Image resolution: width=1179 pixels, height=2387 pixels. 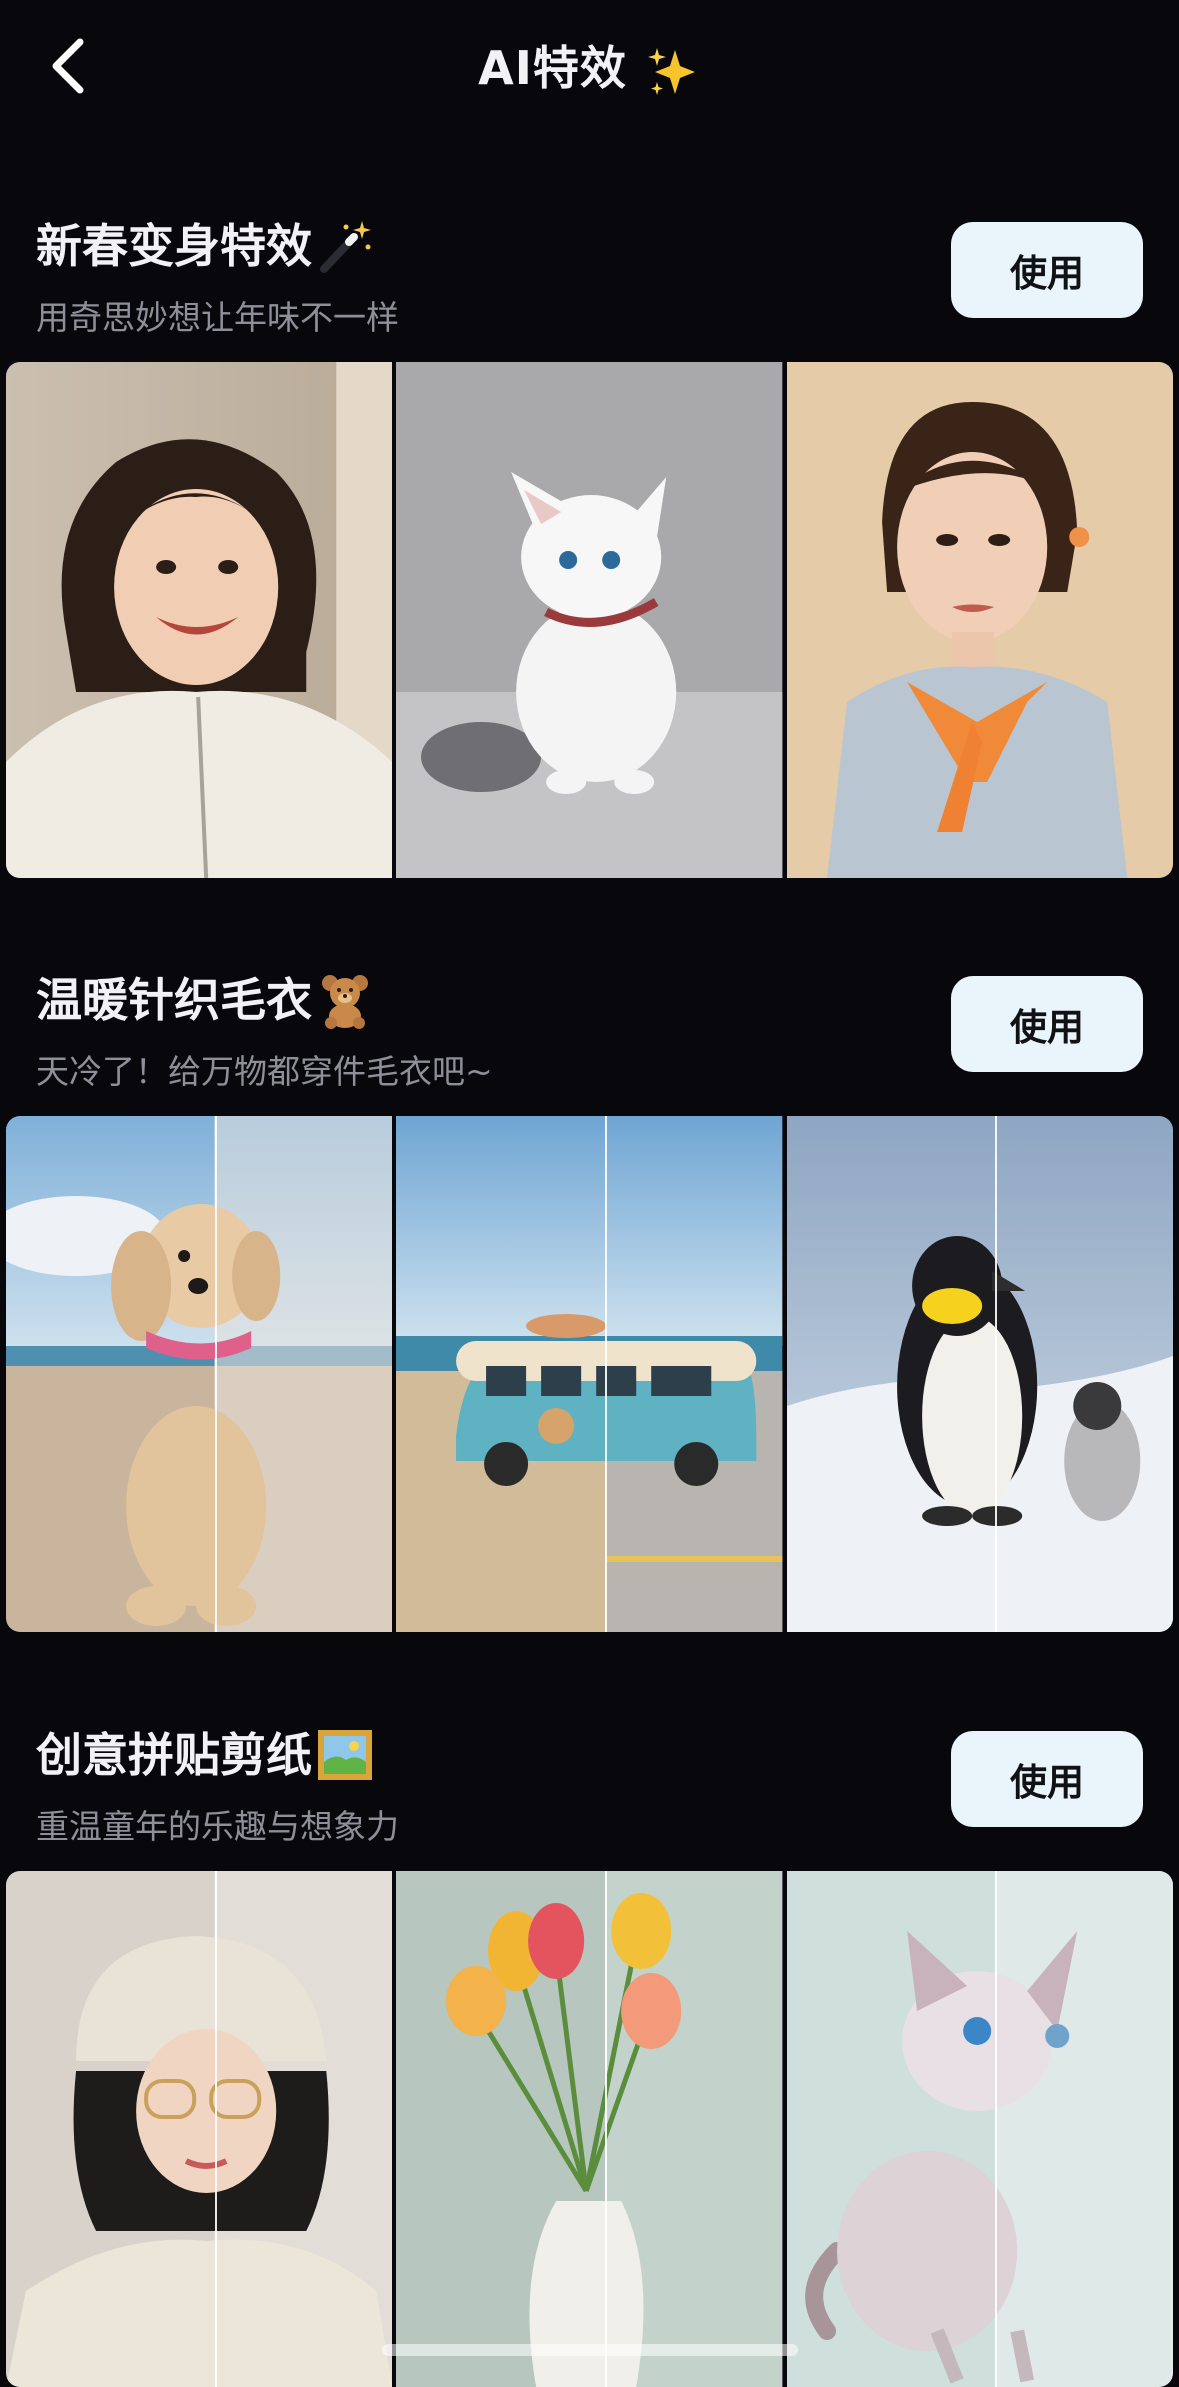 I want to click on magic-wand-icon, so click(x=345, y=247).